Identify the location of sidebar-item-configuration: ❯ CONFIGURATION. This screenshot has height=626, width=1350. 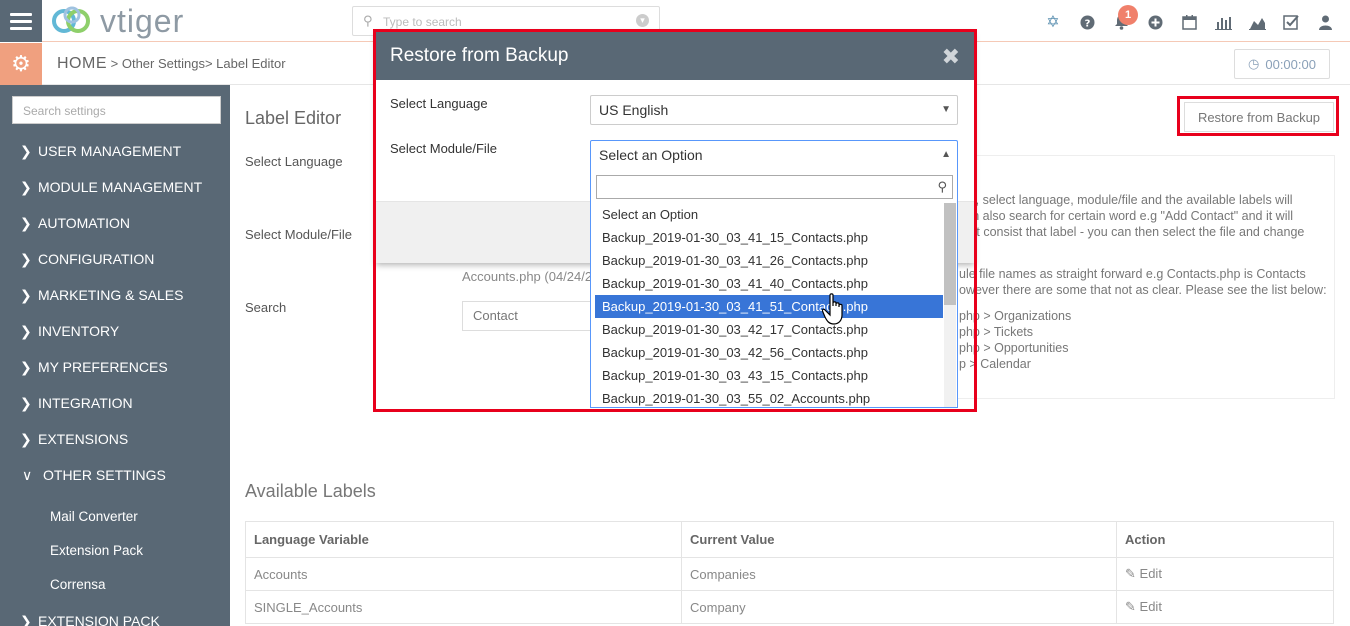
(115, 259).